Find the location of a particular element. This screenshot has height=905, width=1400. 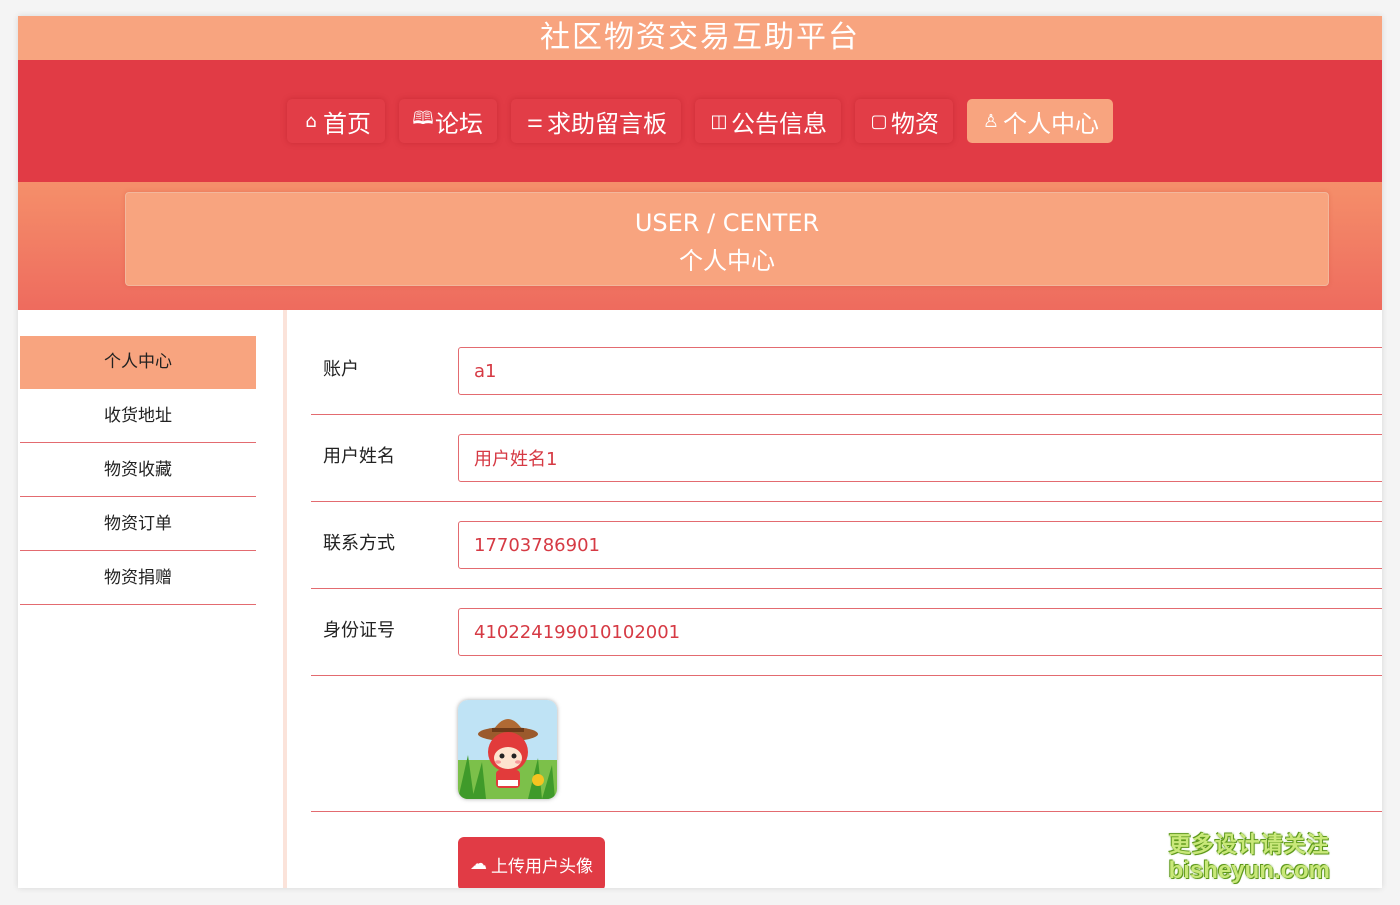

form-row-idcard: 身份证号 is located at coordinates (846, 632).